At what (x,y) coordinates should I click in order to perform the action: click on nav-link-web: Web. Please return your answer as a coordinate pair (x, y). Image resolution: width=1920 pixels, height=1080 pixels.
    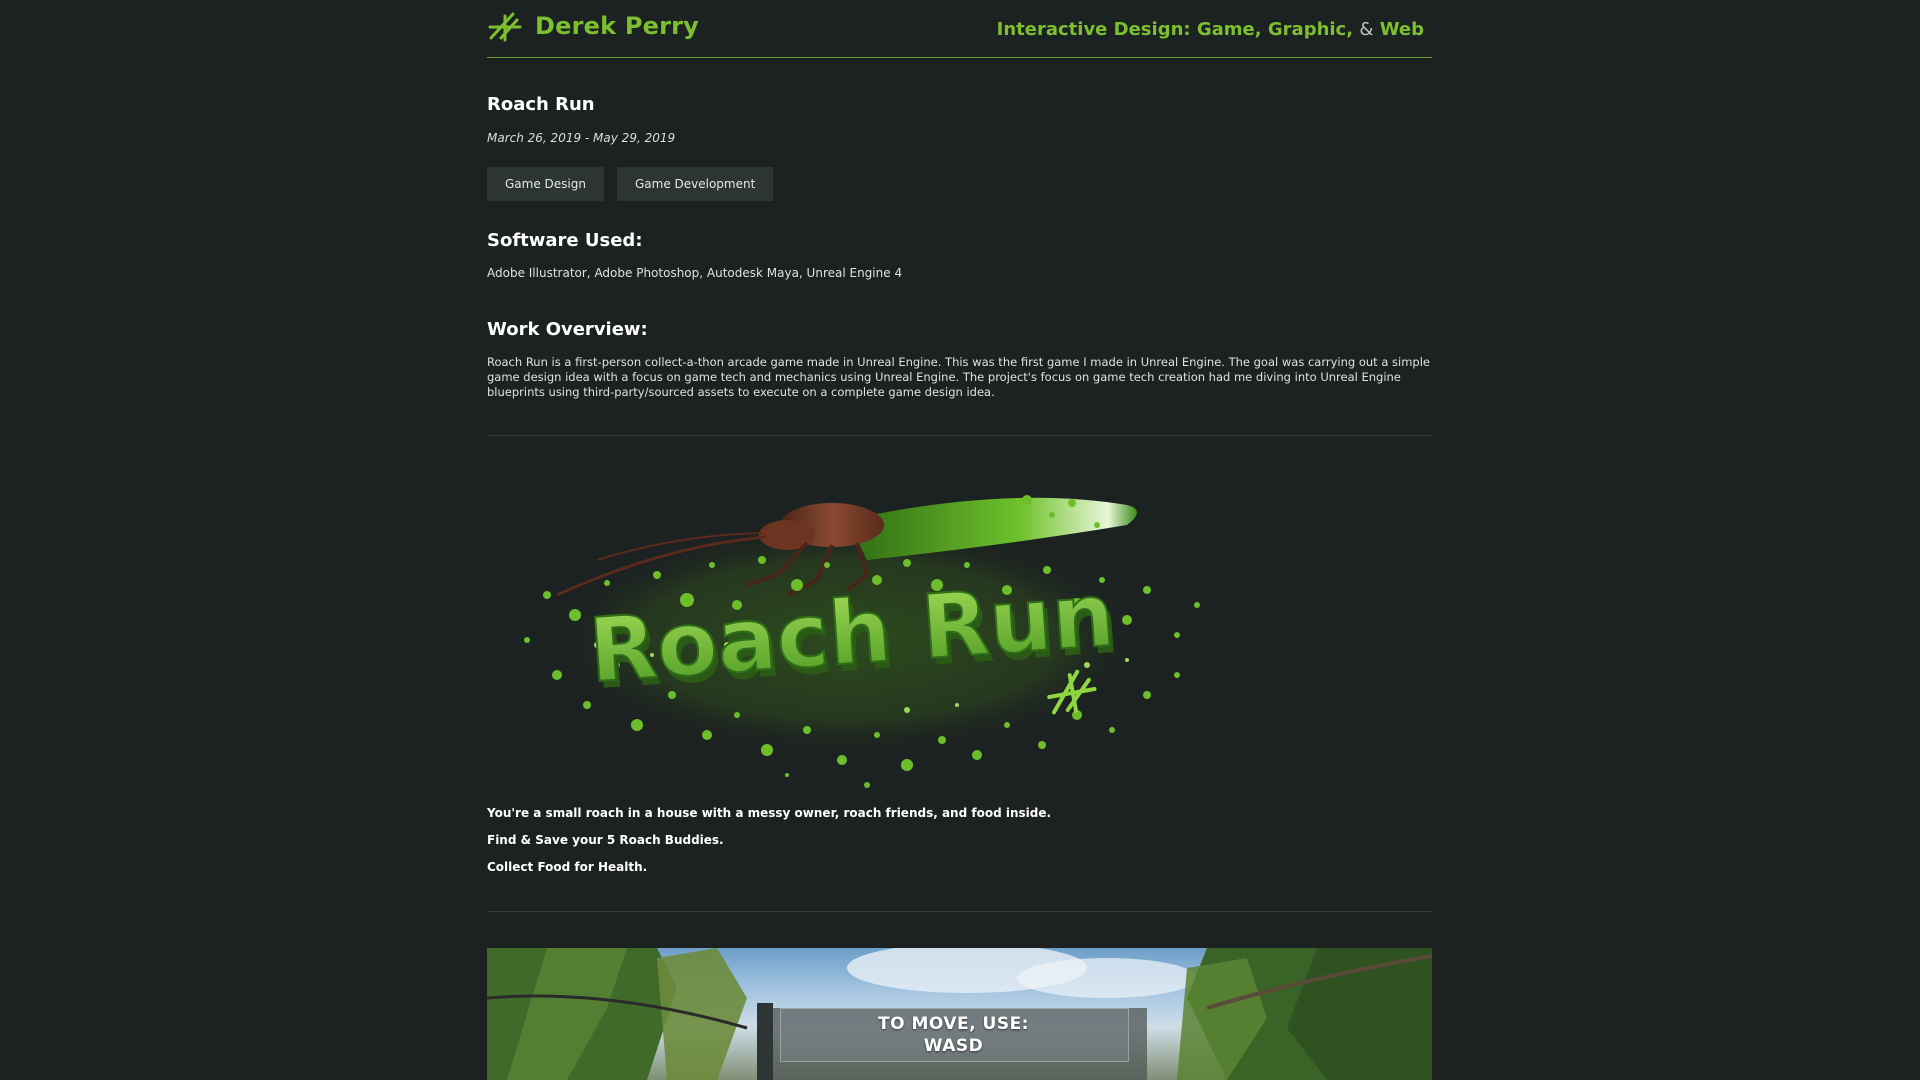
    Looking at the image, I should click on (1402, 29).